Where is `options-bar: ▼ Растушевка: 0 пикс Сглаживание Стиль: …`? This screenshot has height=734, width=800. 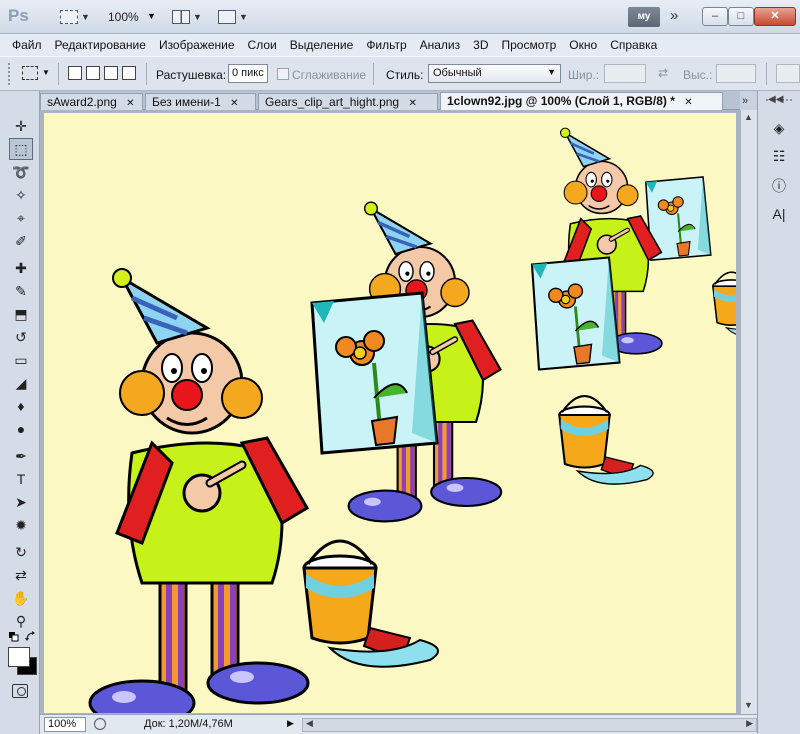
options-bar: ▼ Растушевка: 0 пикс Сглаживание Стиль: … is located at coordinates (400, 73).